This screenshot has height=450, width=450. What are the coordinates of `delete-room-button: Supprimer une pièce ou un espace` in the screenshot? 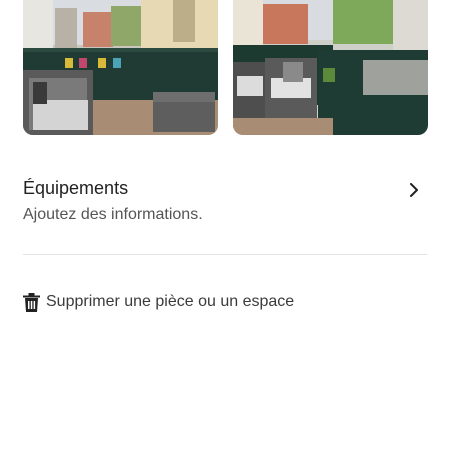 It's located at (158, 302).